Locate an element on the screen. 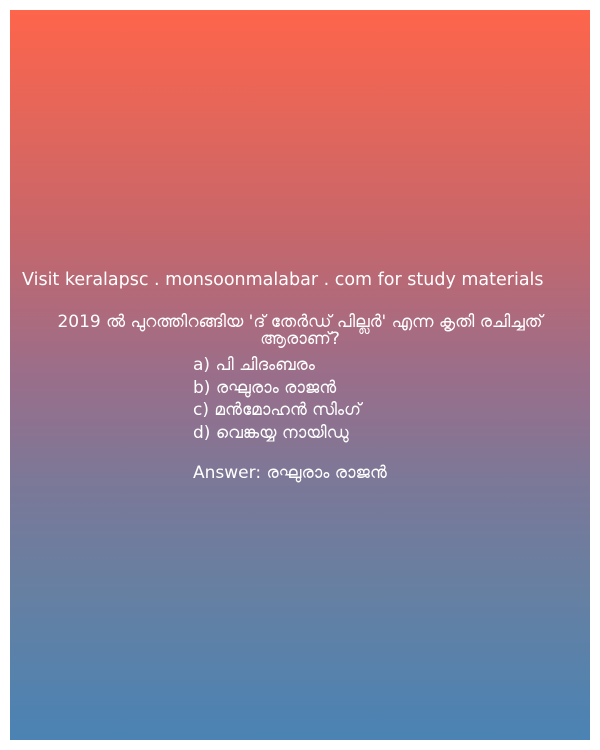  answer-text: Answer: രഘുരാം രാജൻ is located at coordinates (290, 473).